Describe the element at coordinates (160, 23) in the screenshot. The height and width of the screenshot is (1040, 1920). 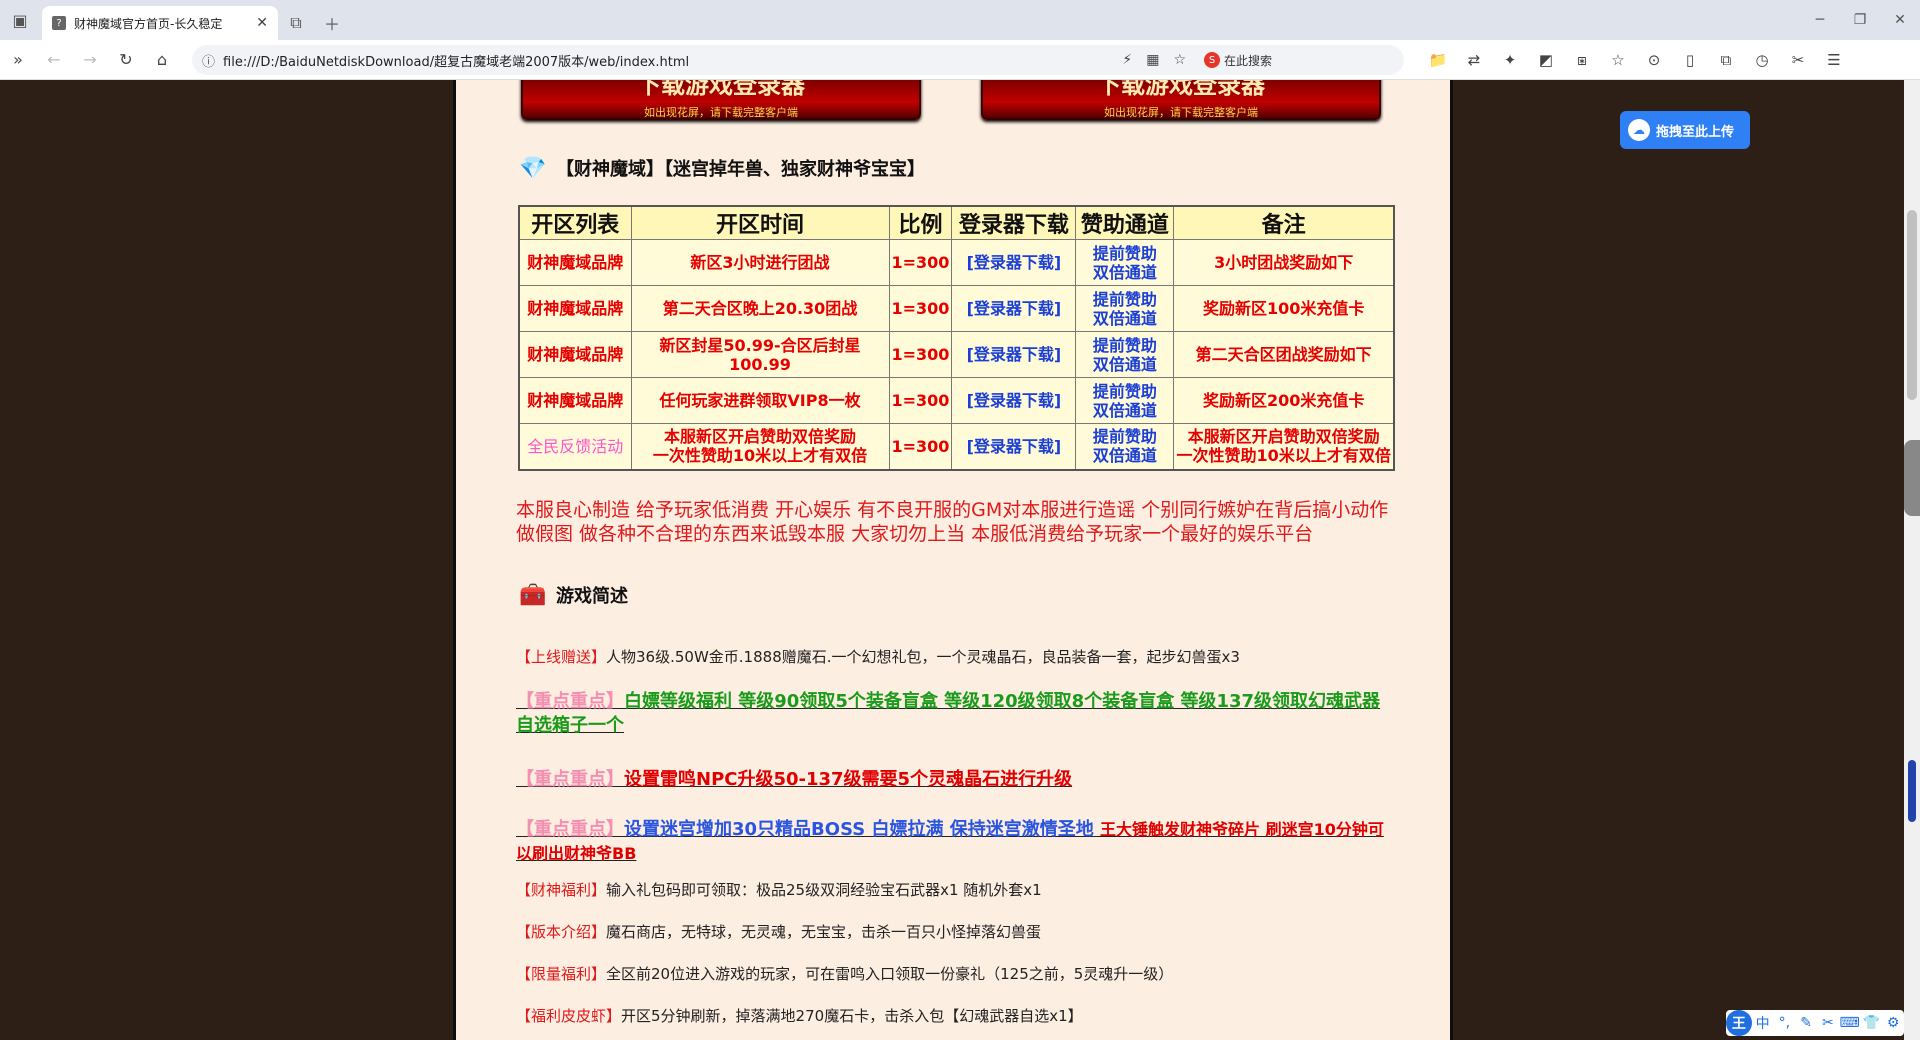
I see `tab-active: ? 财神魔域官方首页-长久稳定 ✕` at that location.